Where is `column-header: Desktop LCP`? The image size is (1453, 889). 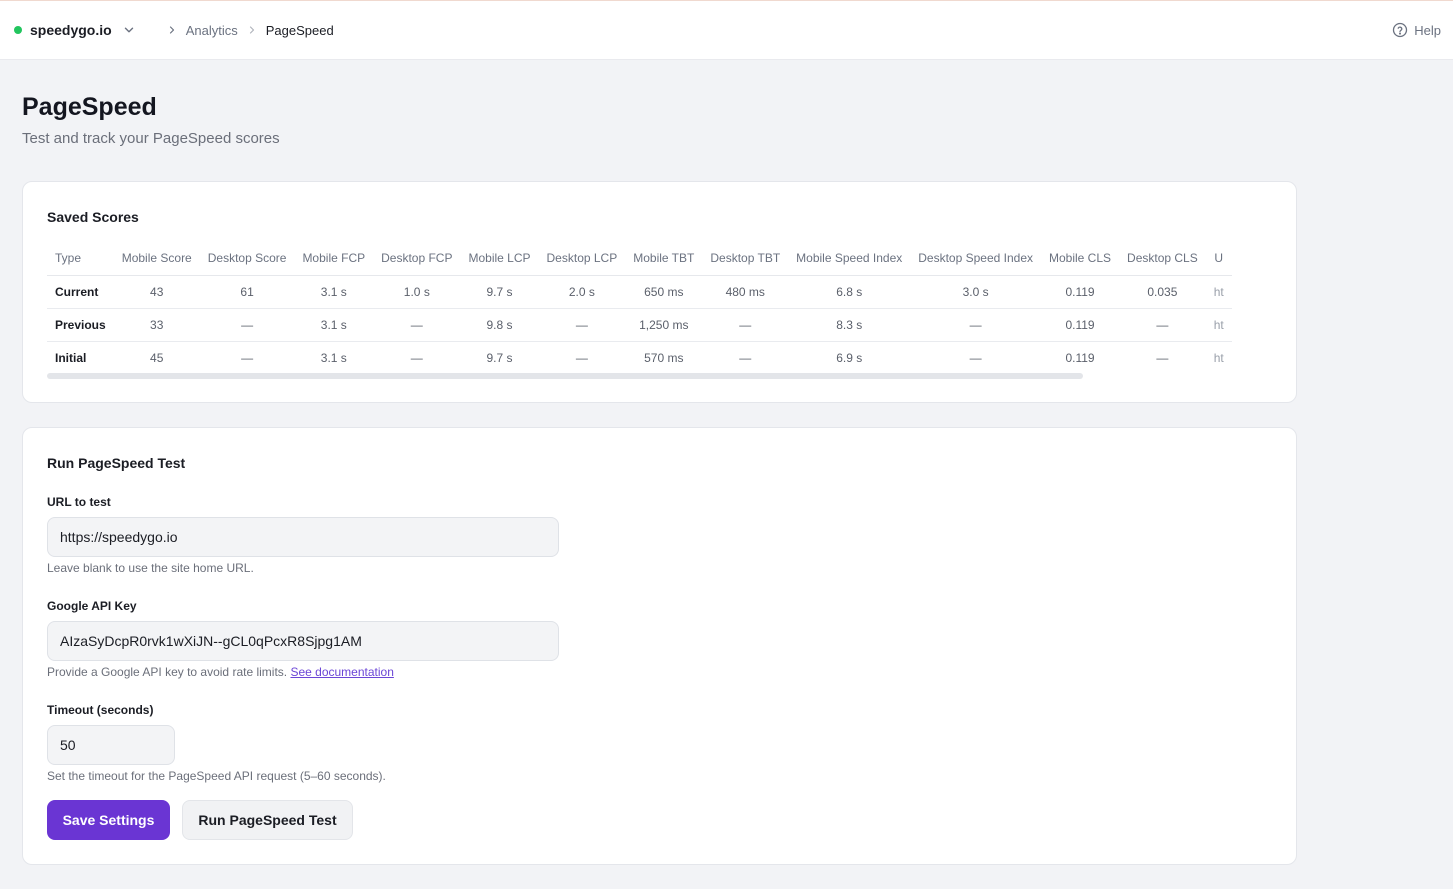 column-header: Desktop LCP is located at coordinates (582, 259).